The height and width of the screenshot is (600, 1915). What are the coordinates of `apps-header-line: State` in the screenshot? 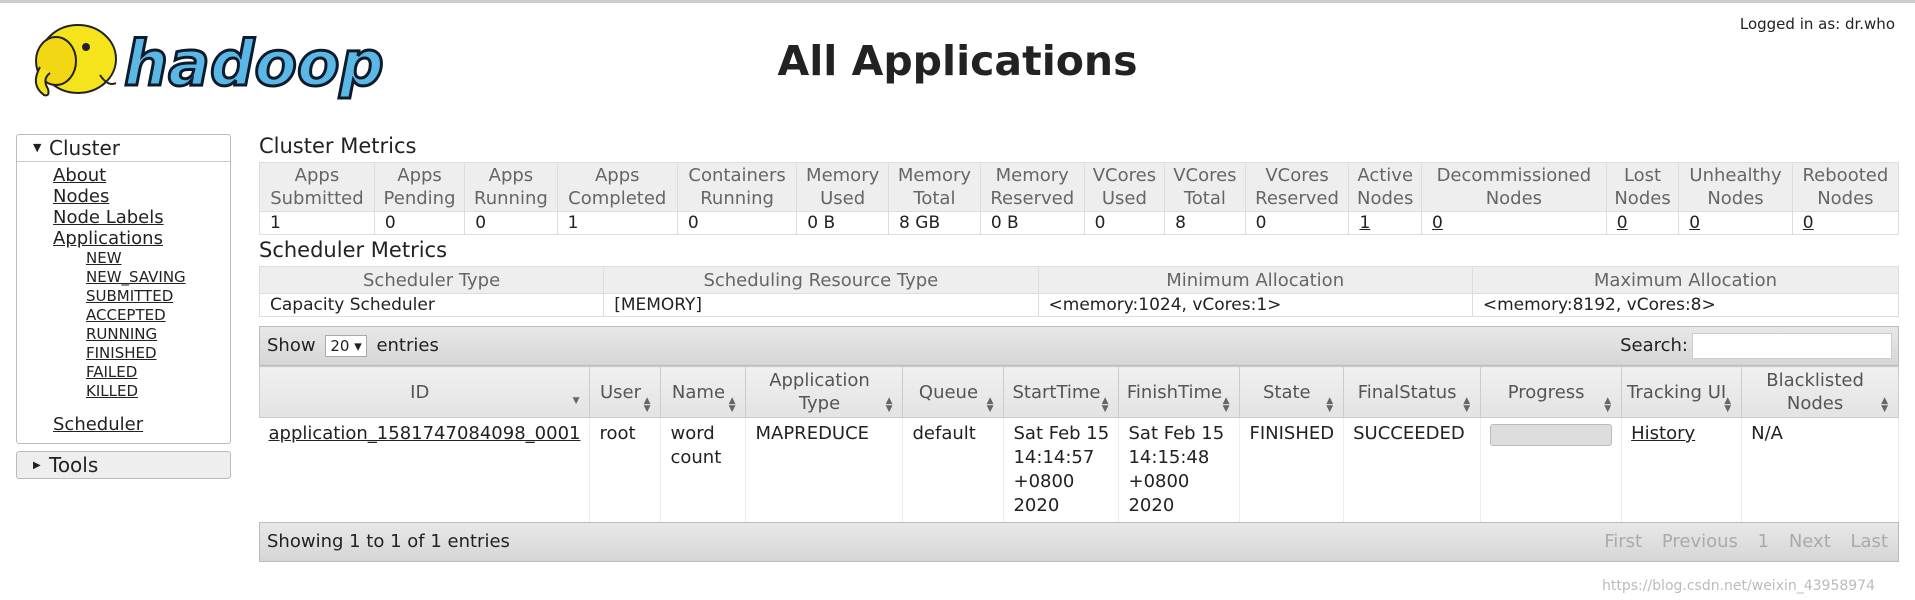 It's located at (1286, 392).